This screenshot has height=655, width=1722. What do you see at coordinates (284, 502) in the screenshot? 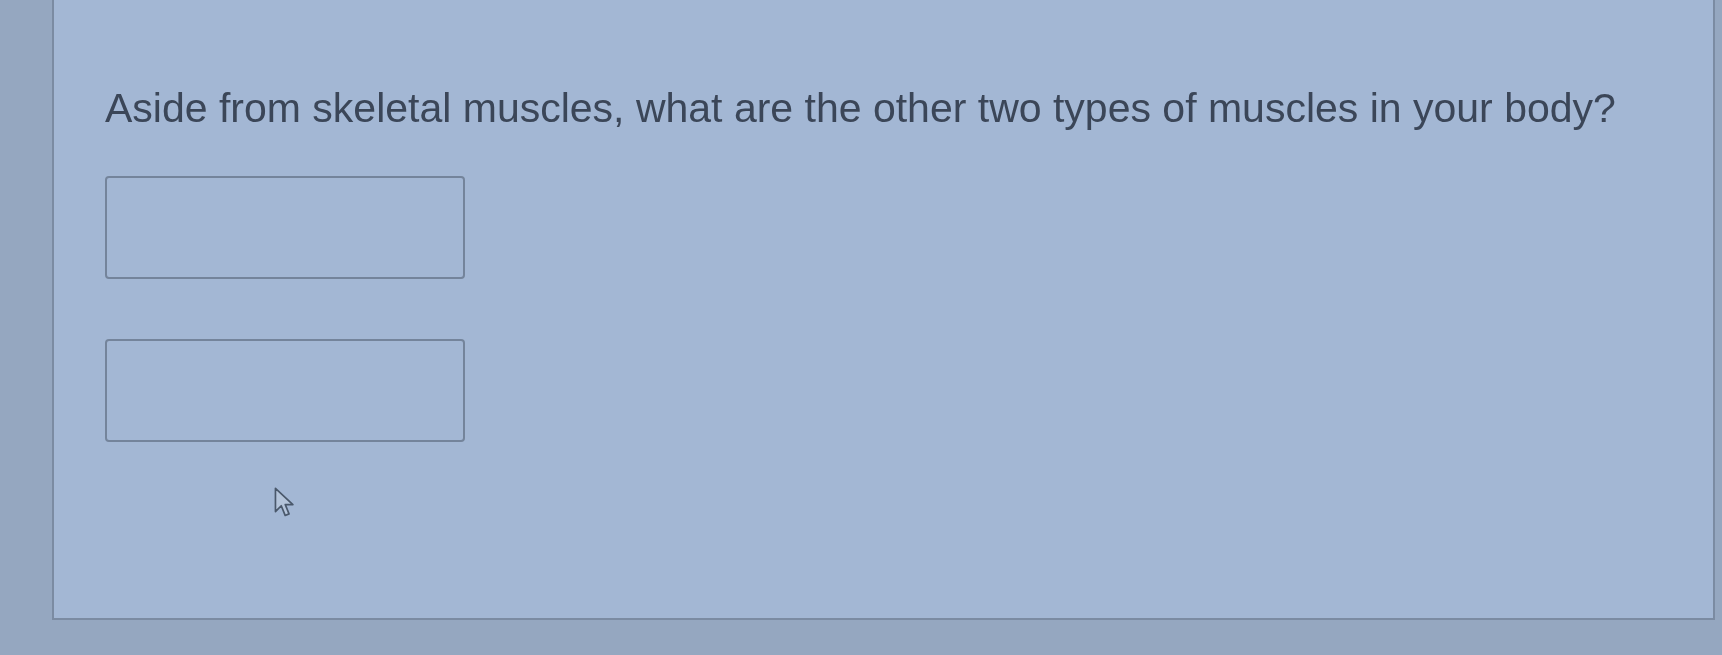
I see `mouse-cursor-icon` at bounding box center [284, 502].